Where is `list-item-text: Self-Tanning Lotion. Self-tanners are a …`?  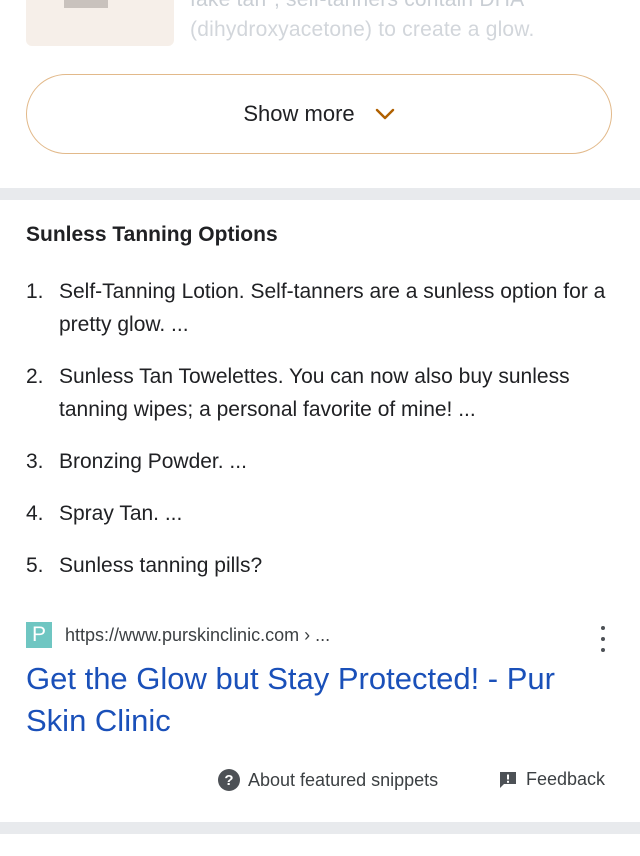 list-item-text: Self-Tanning Lotion. Self-tanners are a … is located at coordinates (332, 308).